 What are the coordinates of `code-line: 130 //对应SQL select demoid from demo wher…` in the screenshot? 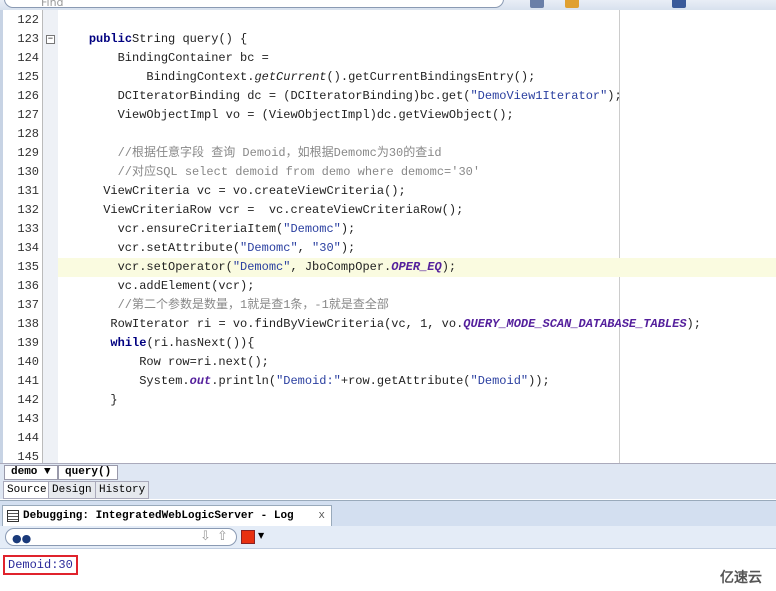 It's located at (389, 172).